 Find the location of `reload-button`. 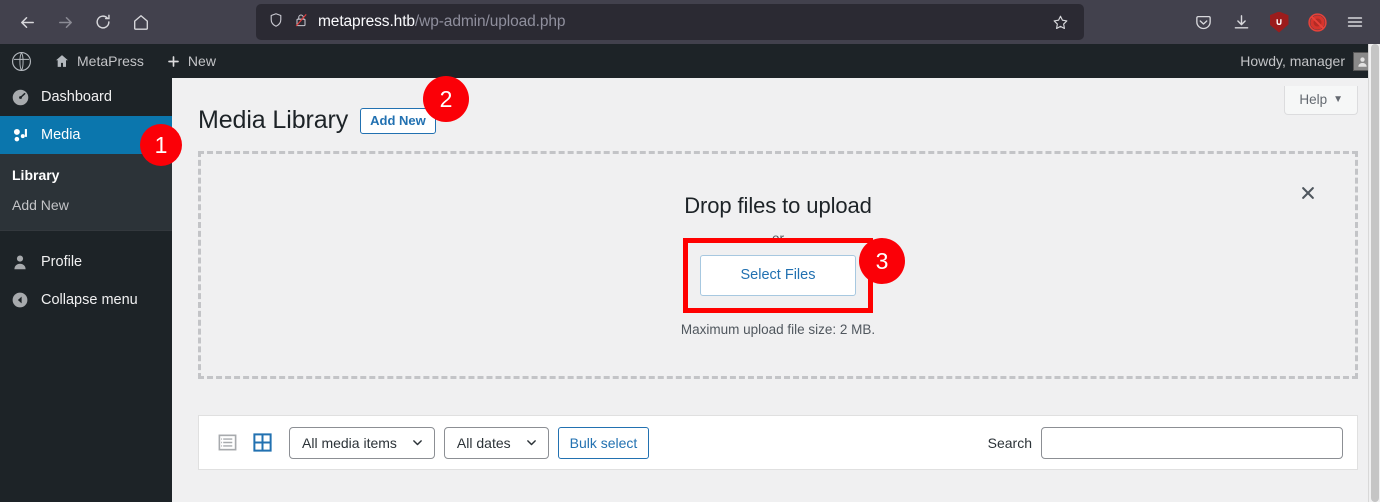

reload-button is located at coordinates (103, 22).